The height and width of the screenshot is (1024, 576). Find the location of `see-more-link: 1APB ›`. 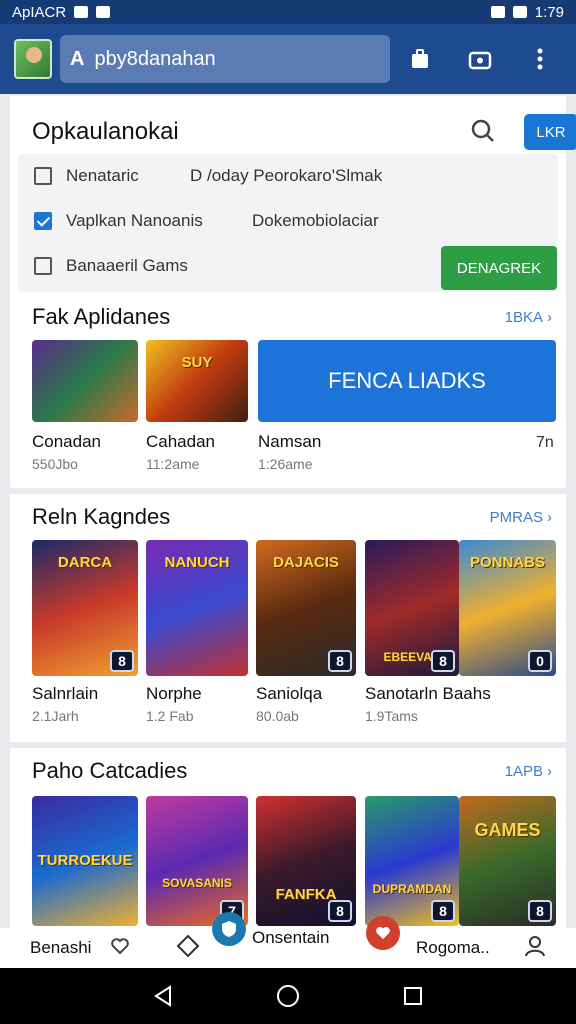

see-more-link: 1APB › is located at coordinates (528, 771).